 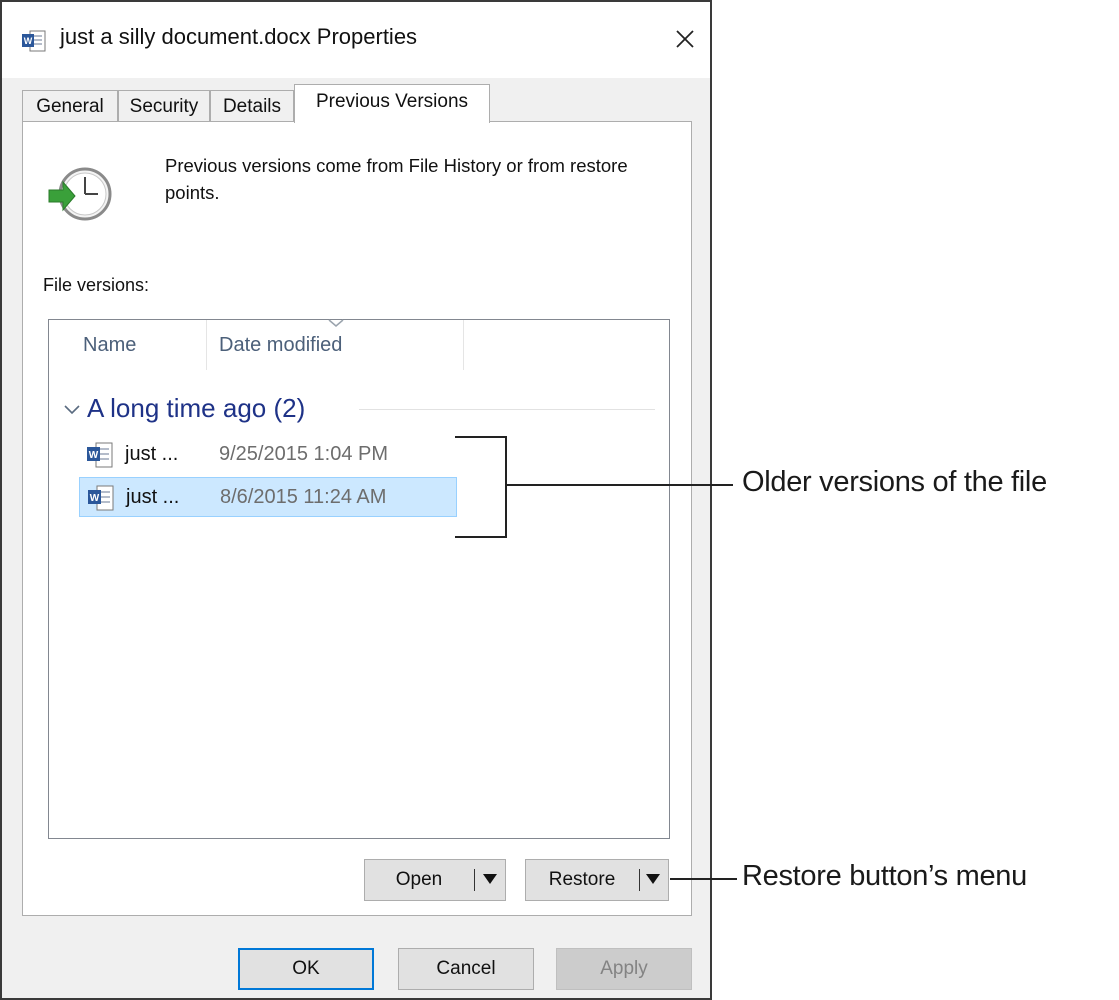 What do you see at coordinates (252, 106) in the screenshot?
I see `tab-details: Details` at bounding box center [252, 106].